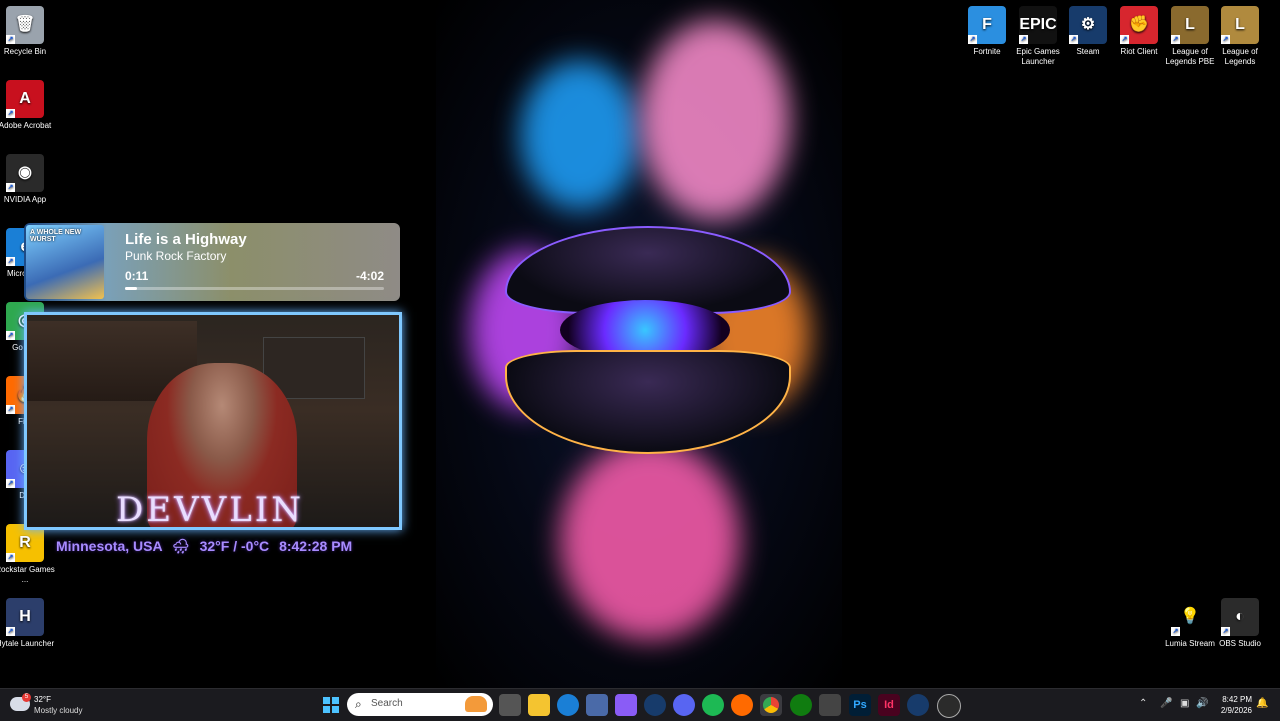  I want to click on desktop-icon: H ↗ Hytale Launcher, so click(27, 623).